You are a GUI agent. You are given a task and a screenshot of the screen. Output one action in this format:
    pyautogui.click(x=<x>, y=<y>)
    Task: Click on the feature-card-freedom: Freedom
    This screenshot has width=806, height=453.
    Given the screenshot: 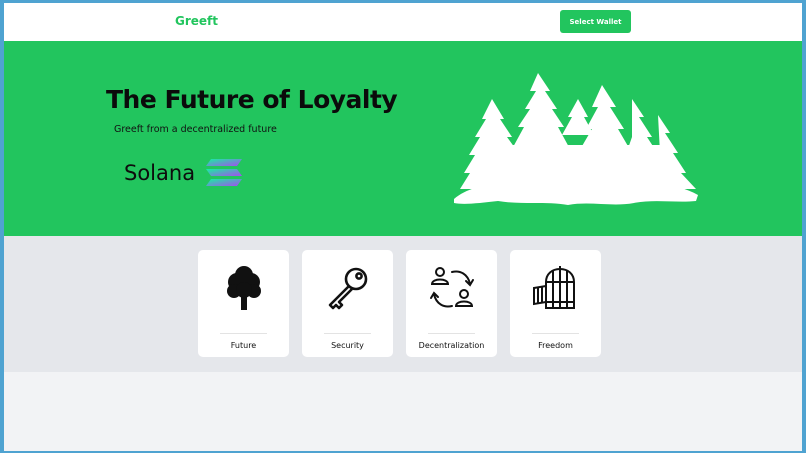 What is the action you would take?
    pyautogui.click(x=555, y=303)
    